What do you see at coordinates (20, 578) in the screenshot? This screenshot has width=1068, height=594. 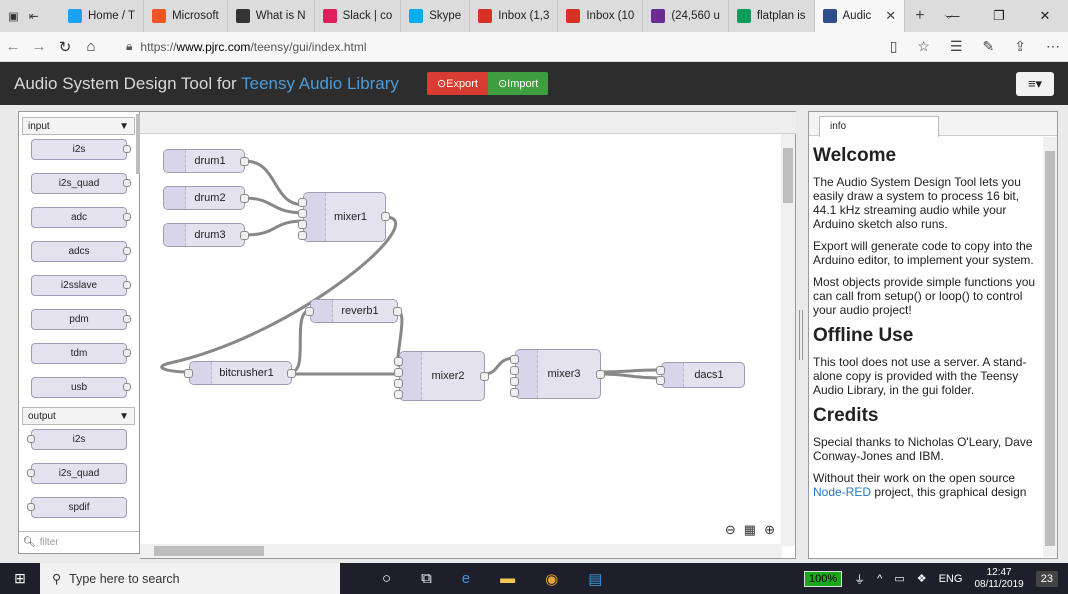 I see `windows-start-icon: ⊞` at bounding box center [20, 578].